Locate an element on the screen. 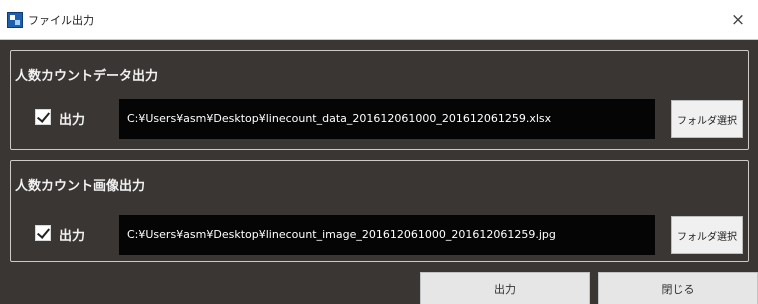 The width and height of the screenshot is (758, 304). window-title: ファイル出力 is located at coordinates (61, 20).